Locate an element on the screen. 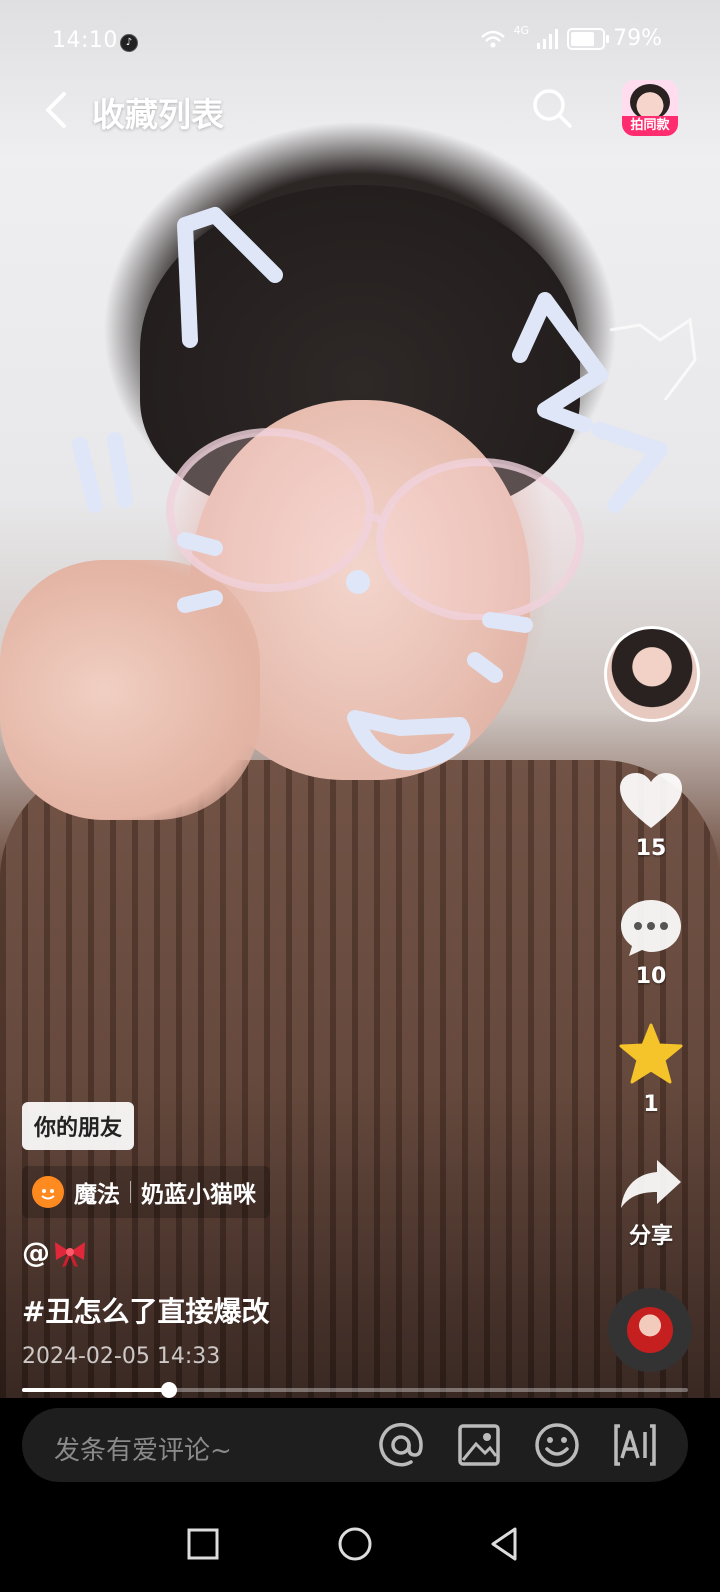 The width and height of the screenshot is (720, 1592). favorite-count: 1 is located at coordinates (651, 1104).